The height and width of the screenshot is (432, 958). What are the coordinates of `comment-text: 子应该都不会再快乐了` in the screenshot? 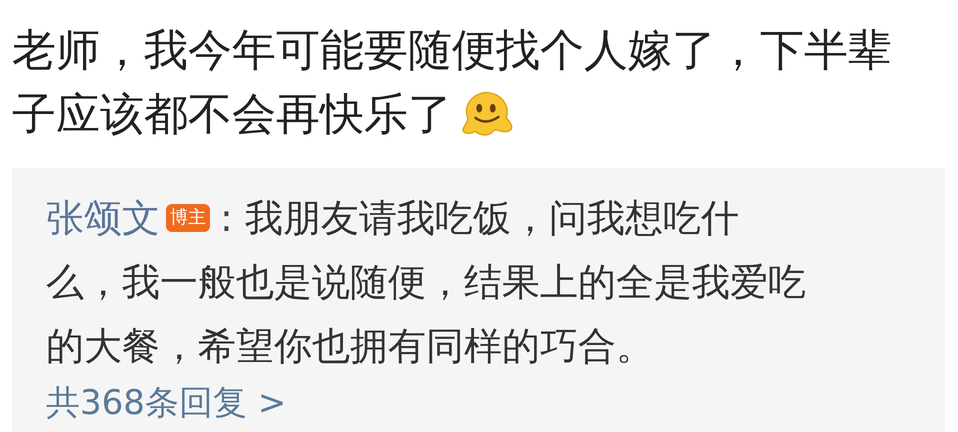 It's located at (232, 115).